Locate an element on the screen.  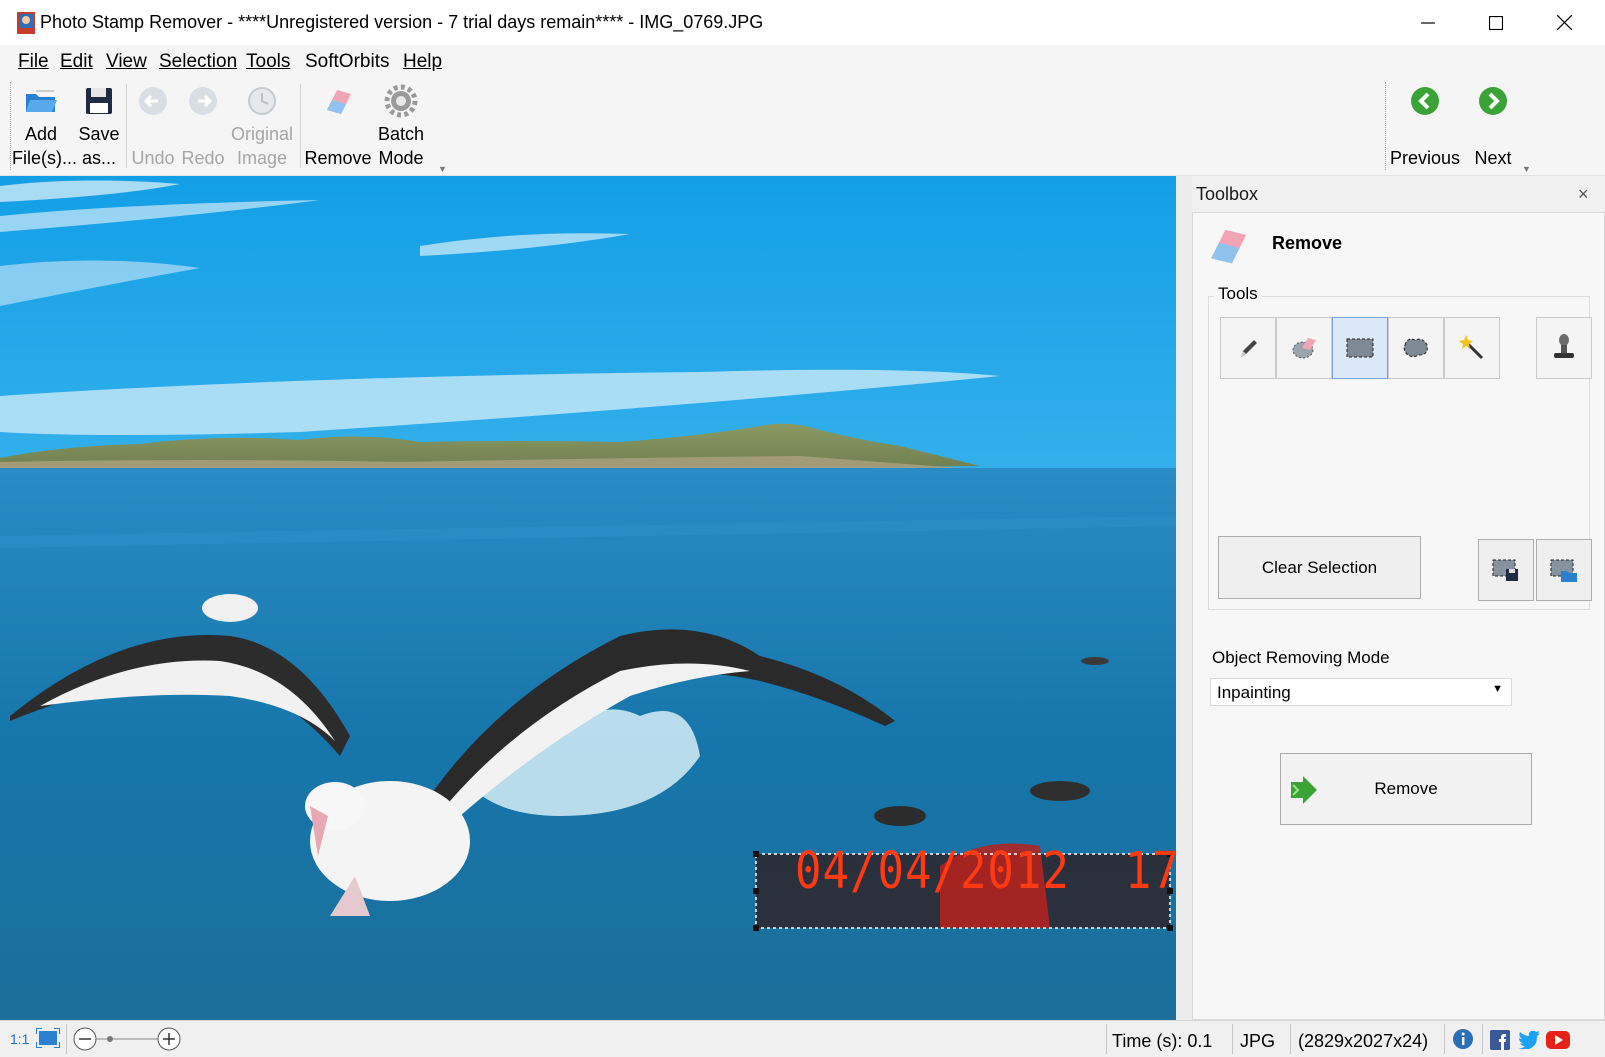
zoom-slider is located at coordinates (127, 1039).